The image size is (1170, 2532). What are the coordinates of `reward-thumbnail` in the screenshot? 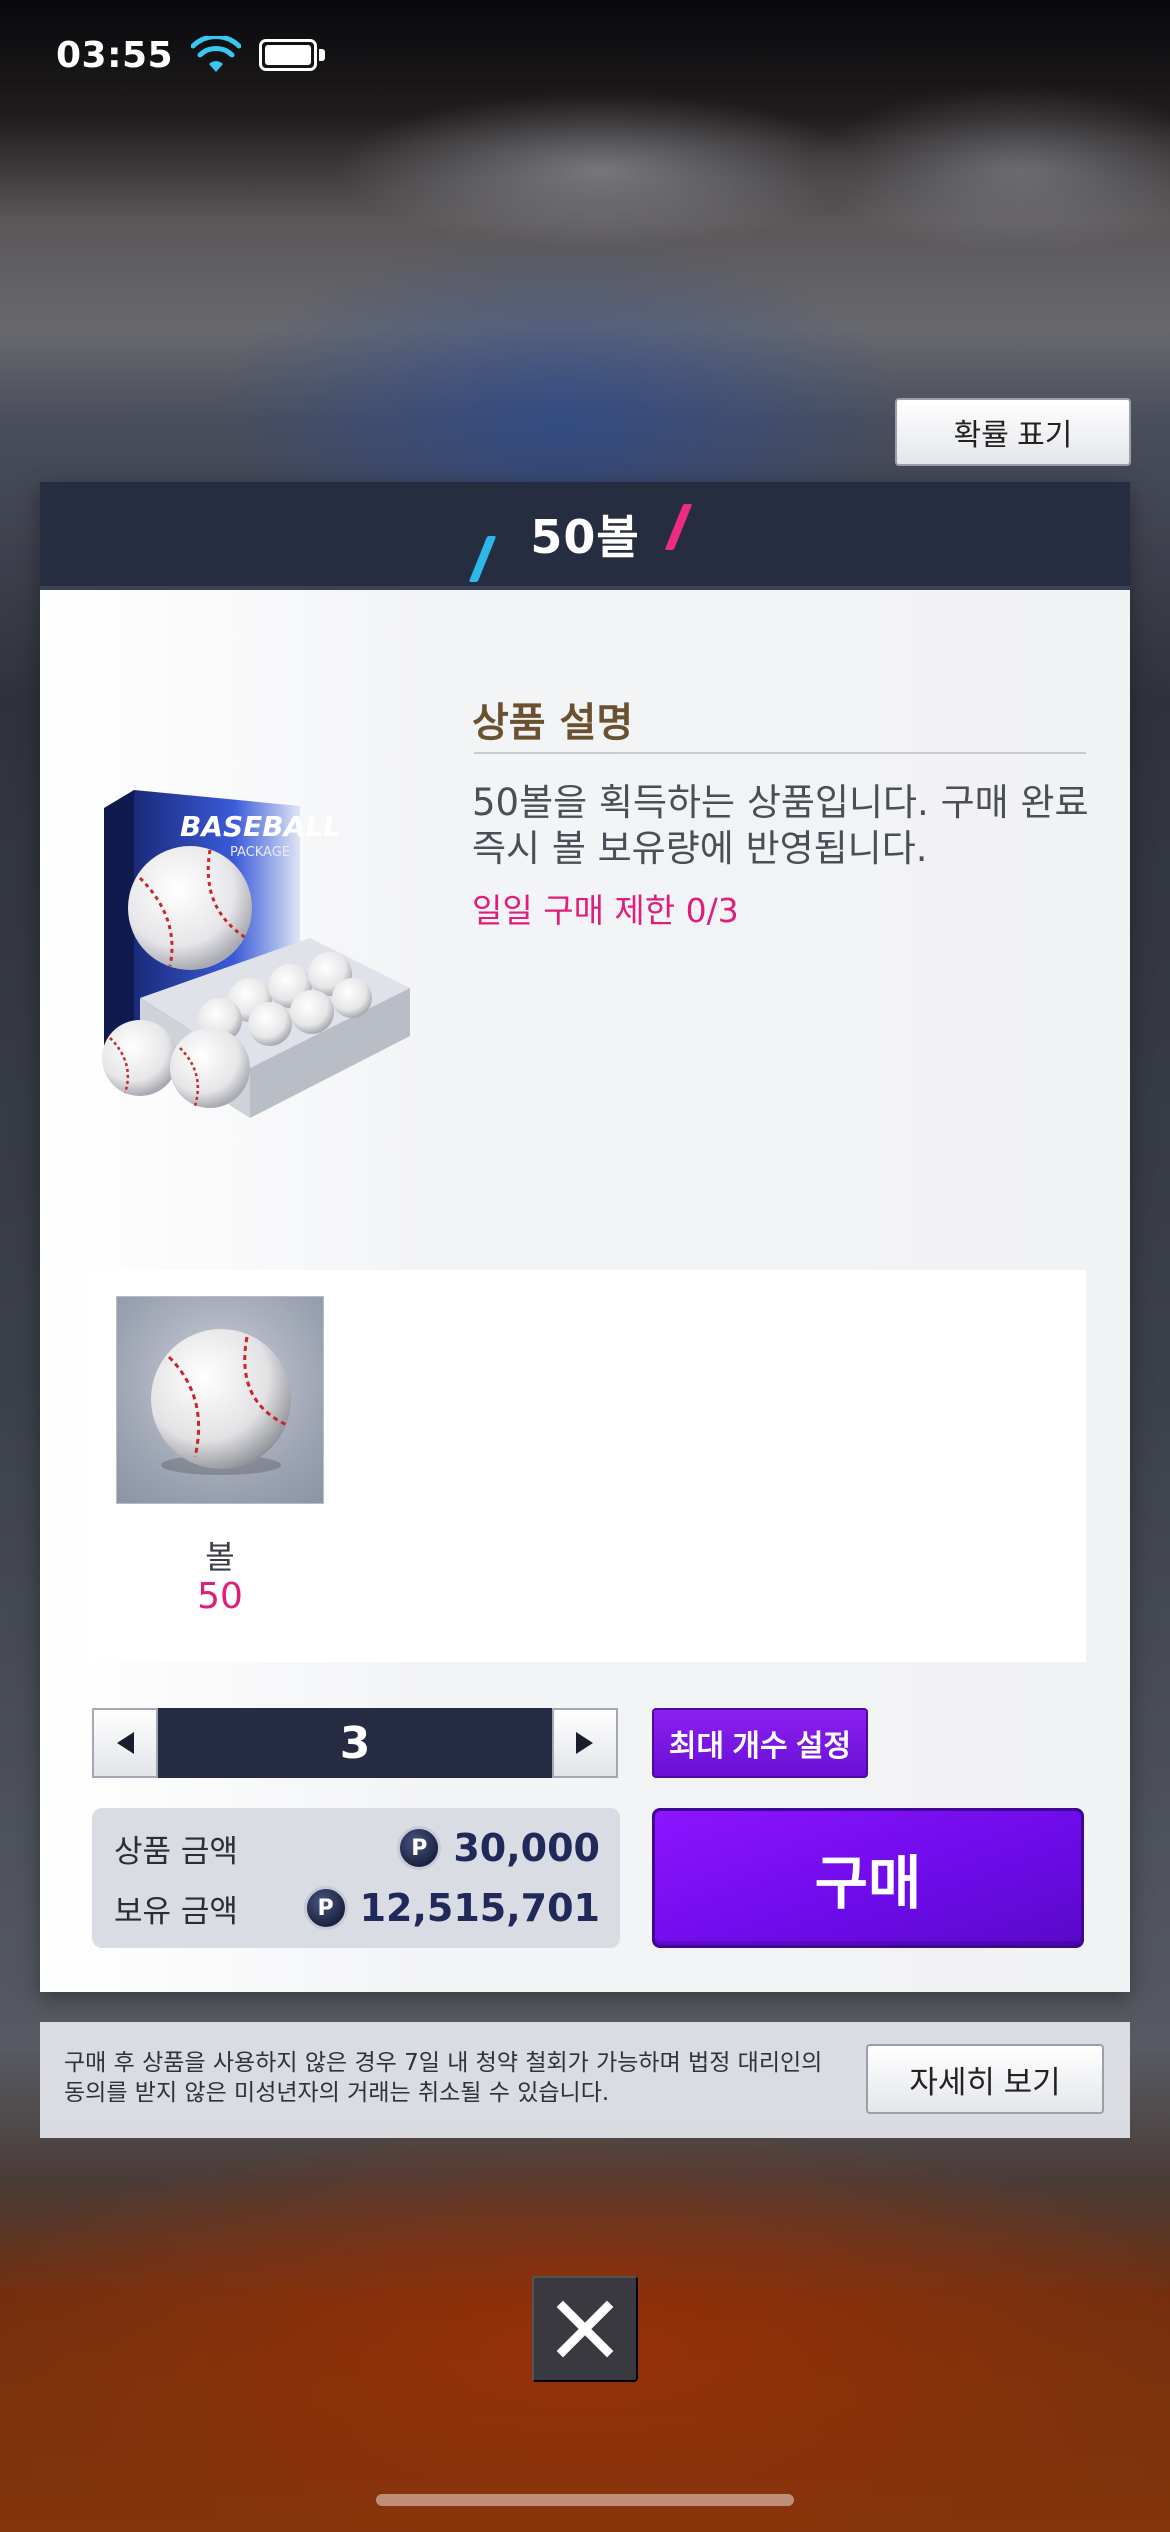 It's located at (220, 1400).